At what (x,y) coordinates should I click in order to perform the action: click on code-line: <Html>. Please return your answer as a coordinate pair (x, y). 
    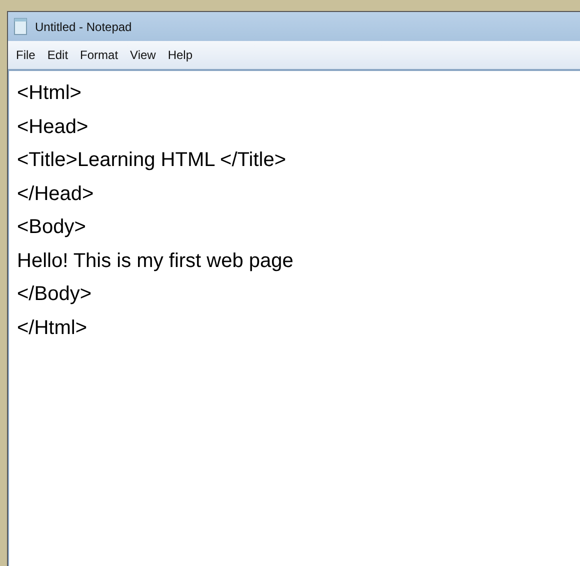
    Looking at the image, I should click on (49, 93).